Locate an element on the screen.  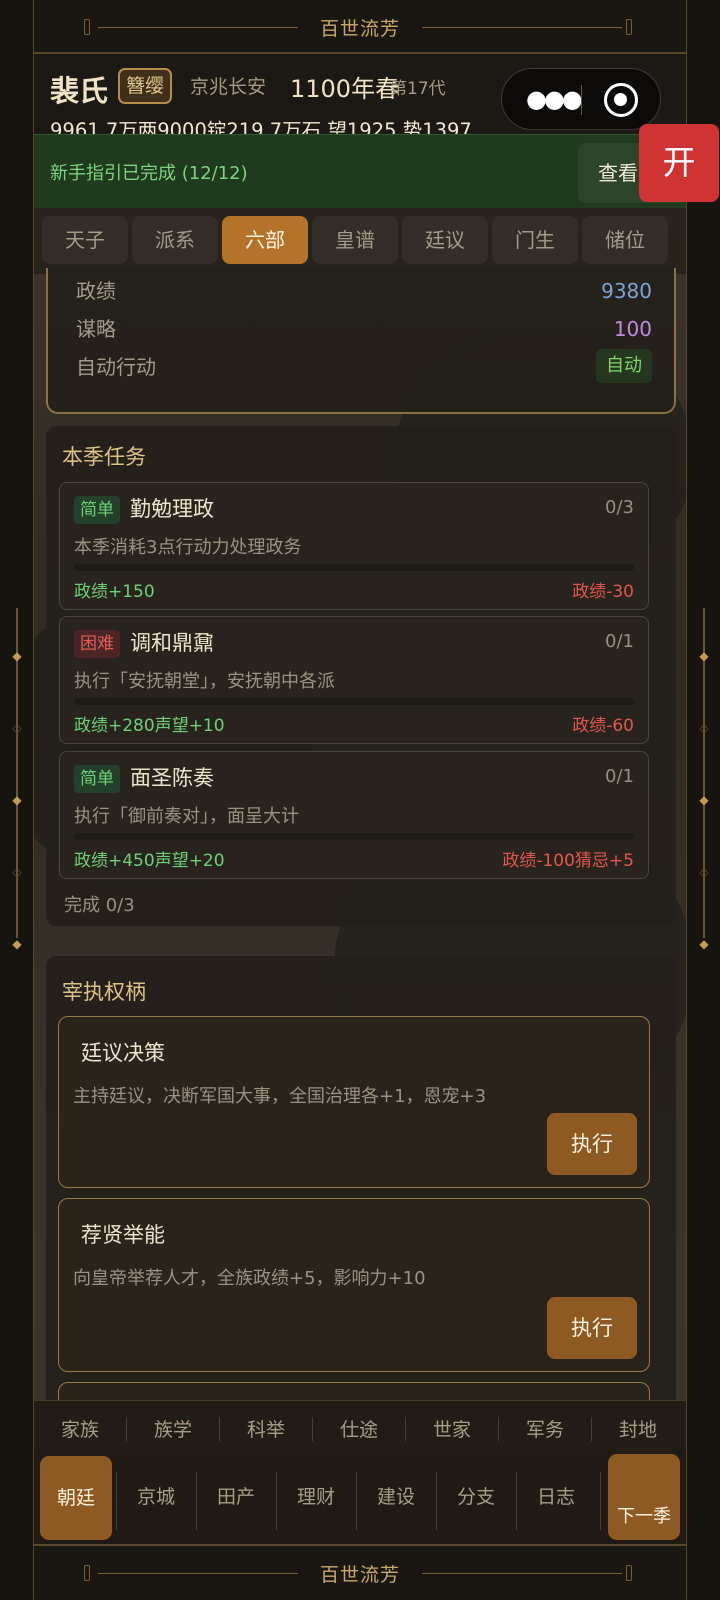
top-banner: 百世流芳 is located at coordinates (360, 27).